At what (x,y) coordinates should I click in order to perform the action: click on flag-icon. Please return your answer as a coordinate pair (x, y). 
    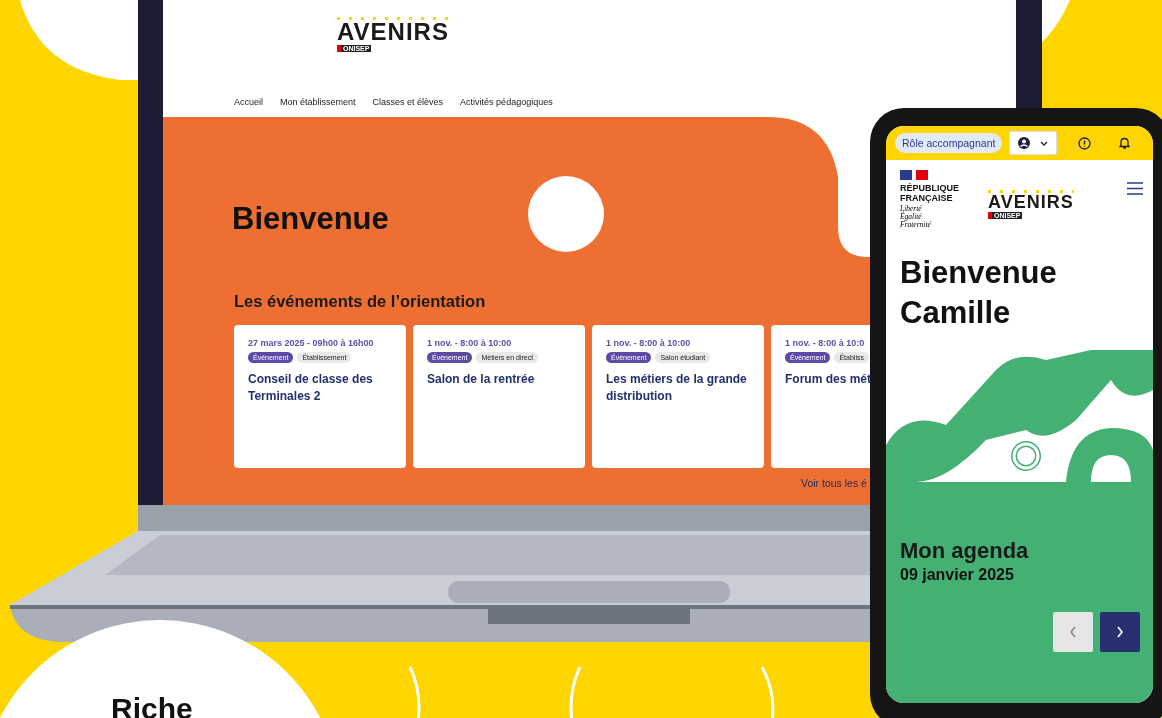
    Looking at the image, I should click on (914, 175).